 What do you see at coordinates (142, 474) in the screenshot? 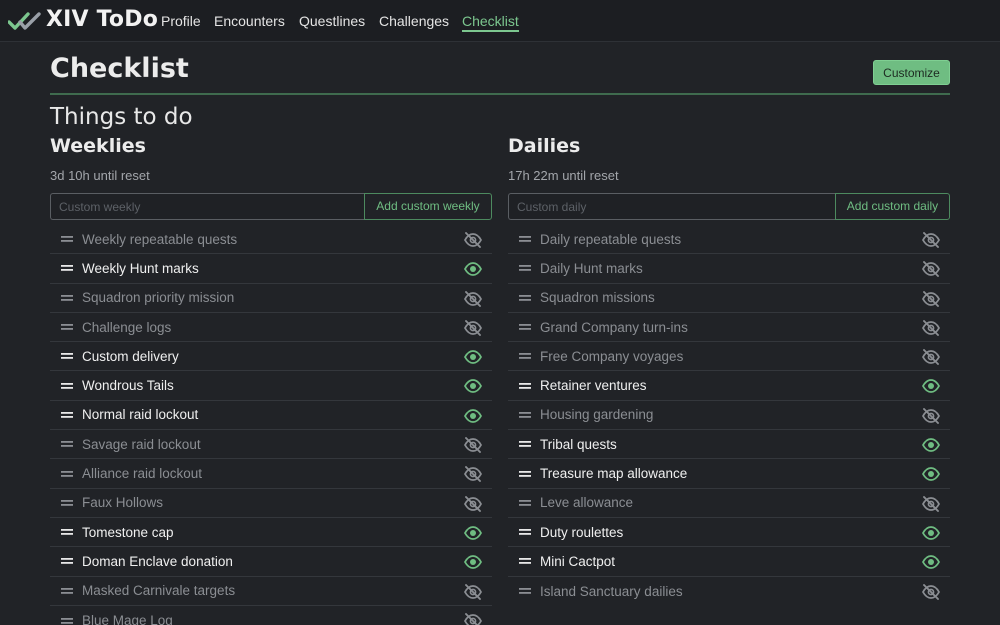
I see `weekly-item-label: Alliance raid lockout` at bounding box center [142, 474].